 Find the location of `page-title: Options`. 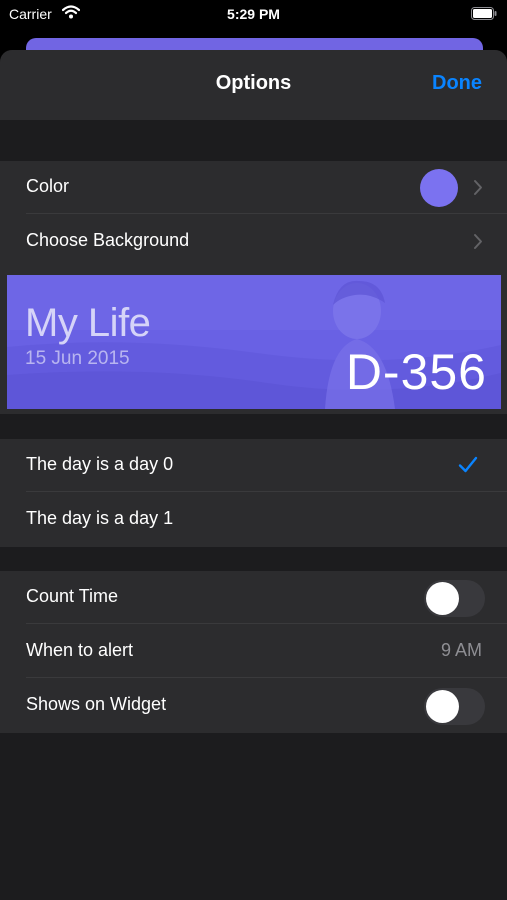

page-title: Options is located at coordinates (253, 83).